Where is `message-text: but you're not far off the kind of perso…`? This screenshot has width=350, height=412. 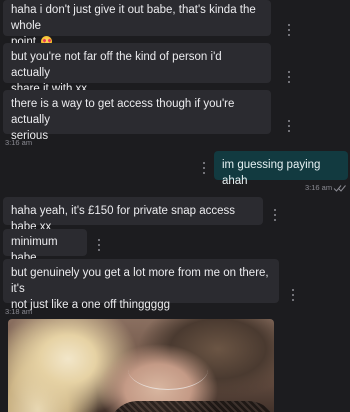 message-text: but you're not far off the kind of perso… is located at coordinates (116, 65).